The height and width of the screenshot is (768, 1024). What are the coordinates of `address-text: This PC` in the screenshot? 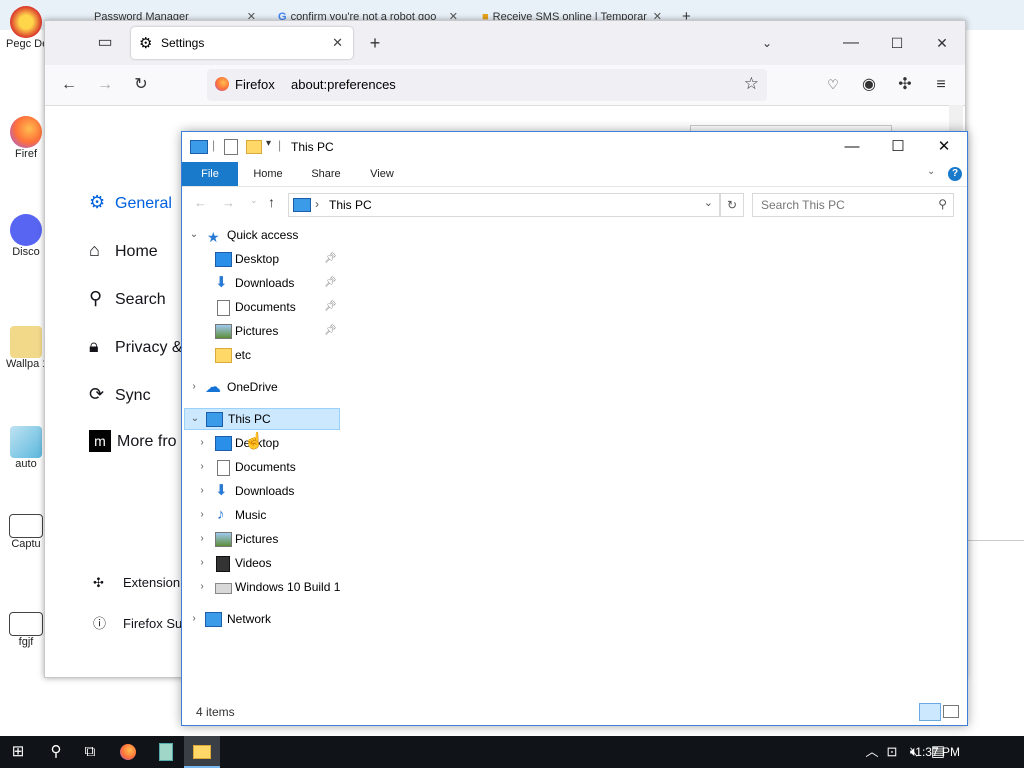 It's located at (350, 205).